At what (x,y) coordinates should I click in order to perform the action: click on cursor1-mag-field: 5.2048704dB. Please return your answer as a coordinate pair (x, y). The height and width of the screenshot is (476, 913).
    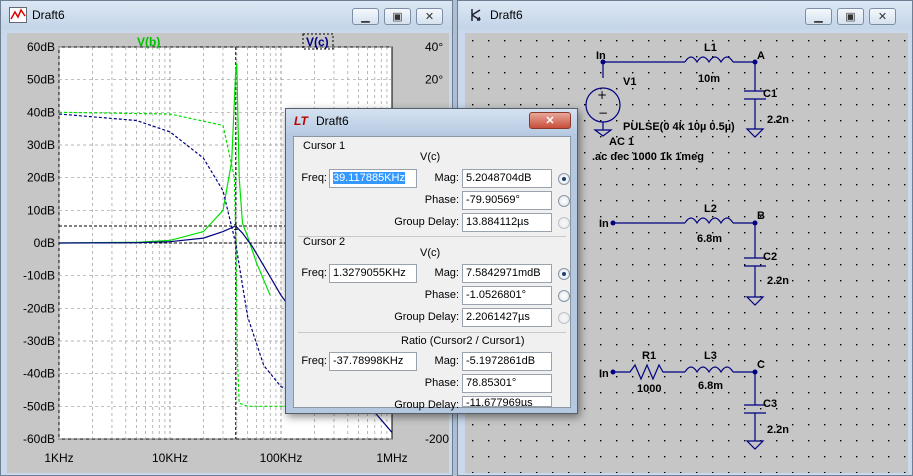
    Looking at the image, I should click on (507, 178).